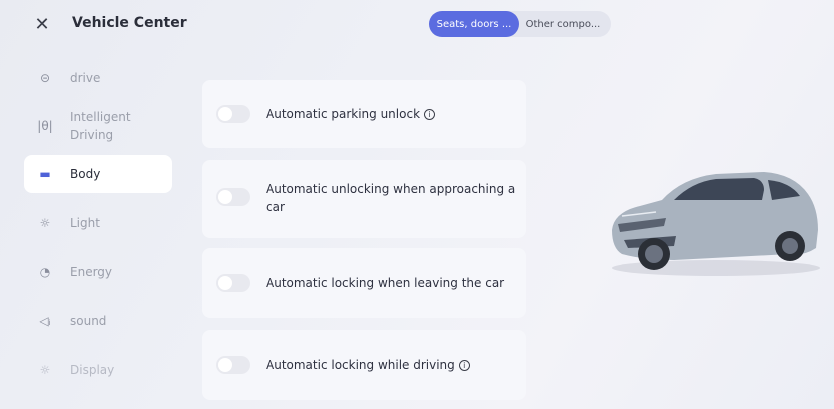 This screenshot has width=834, height=409. What do you see at coordinates (85, 78) in the screenshot?
I see `sidebar-item-label: drive` at bounding box center [85, 78].